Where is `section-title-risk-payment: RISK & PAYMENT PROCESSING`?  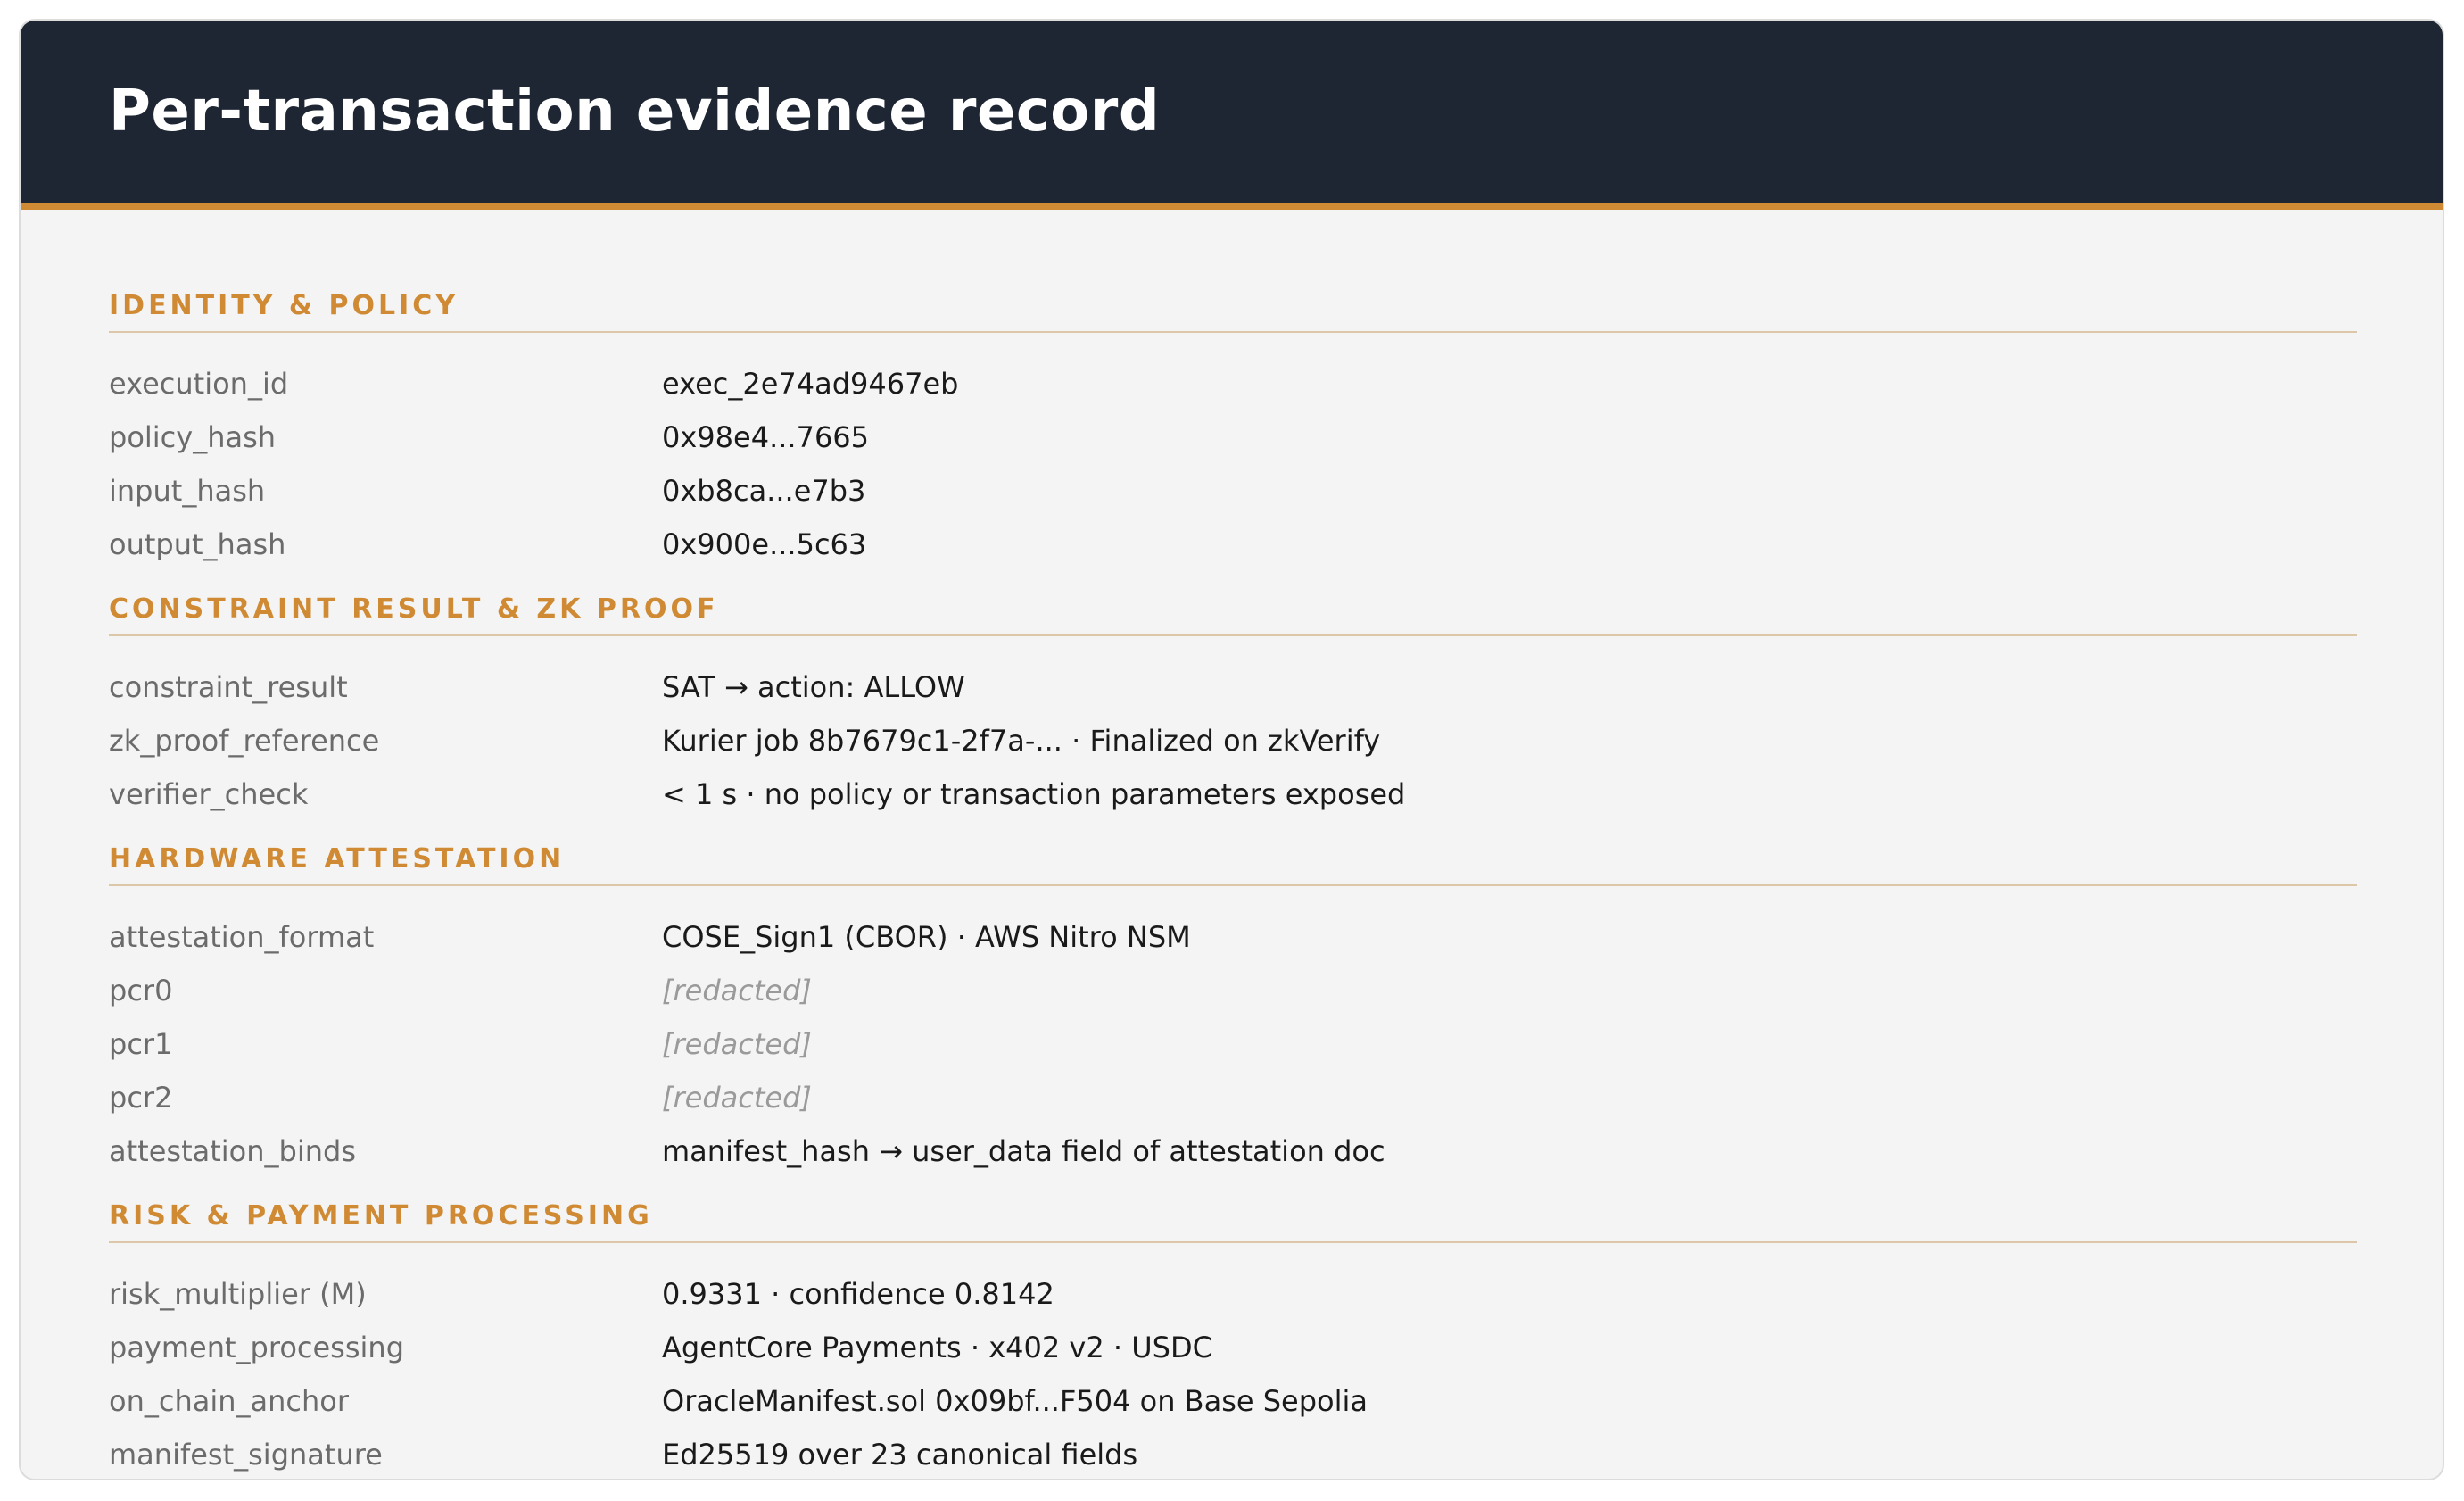
section-title-risk-payment: RISK & PAYMENT PROCESSING is located at coordinates (1233, 1217).